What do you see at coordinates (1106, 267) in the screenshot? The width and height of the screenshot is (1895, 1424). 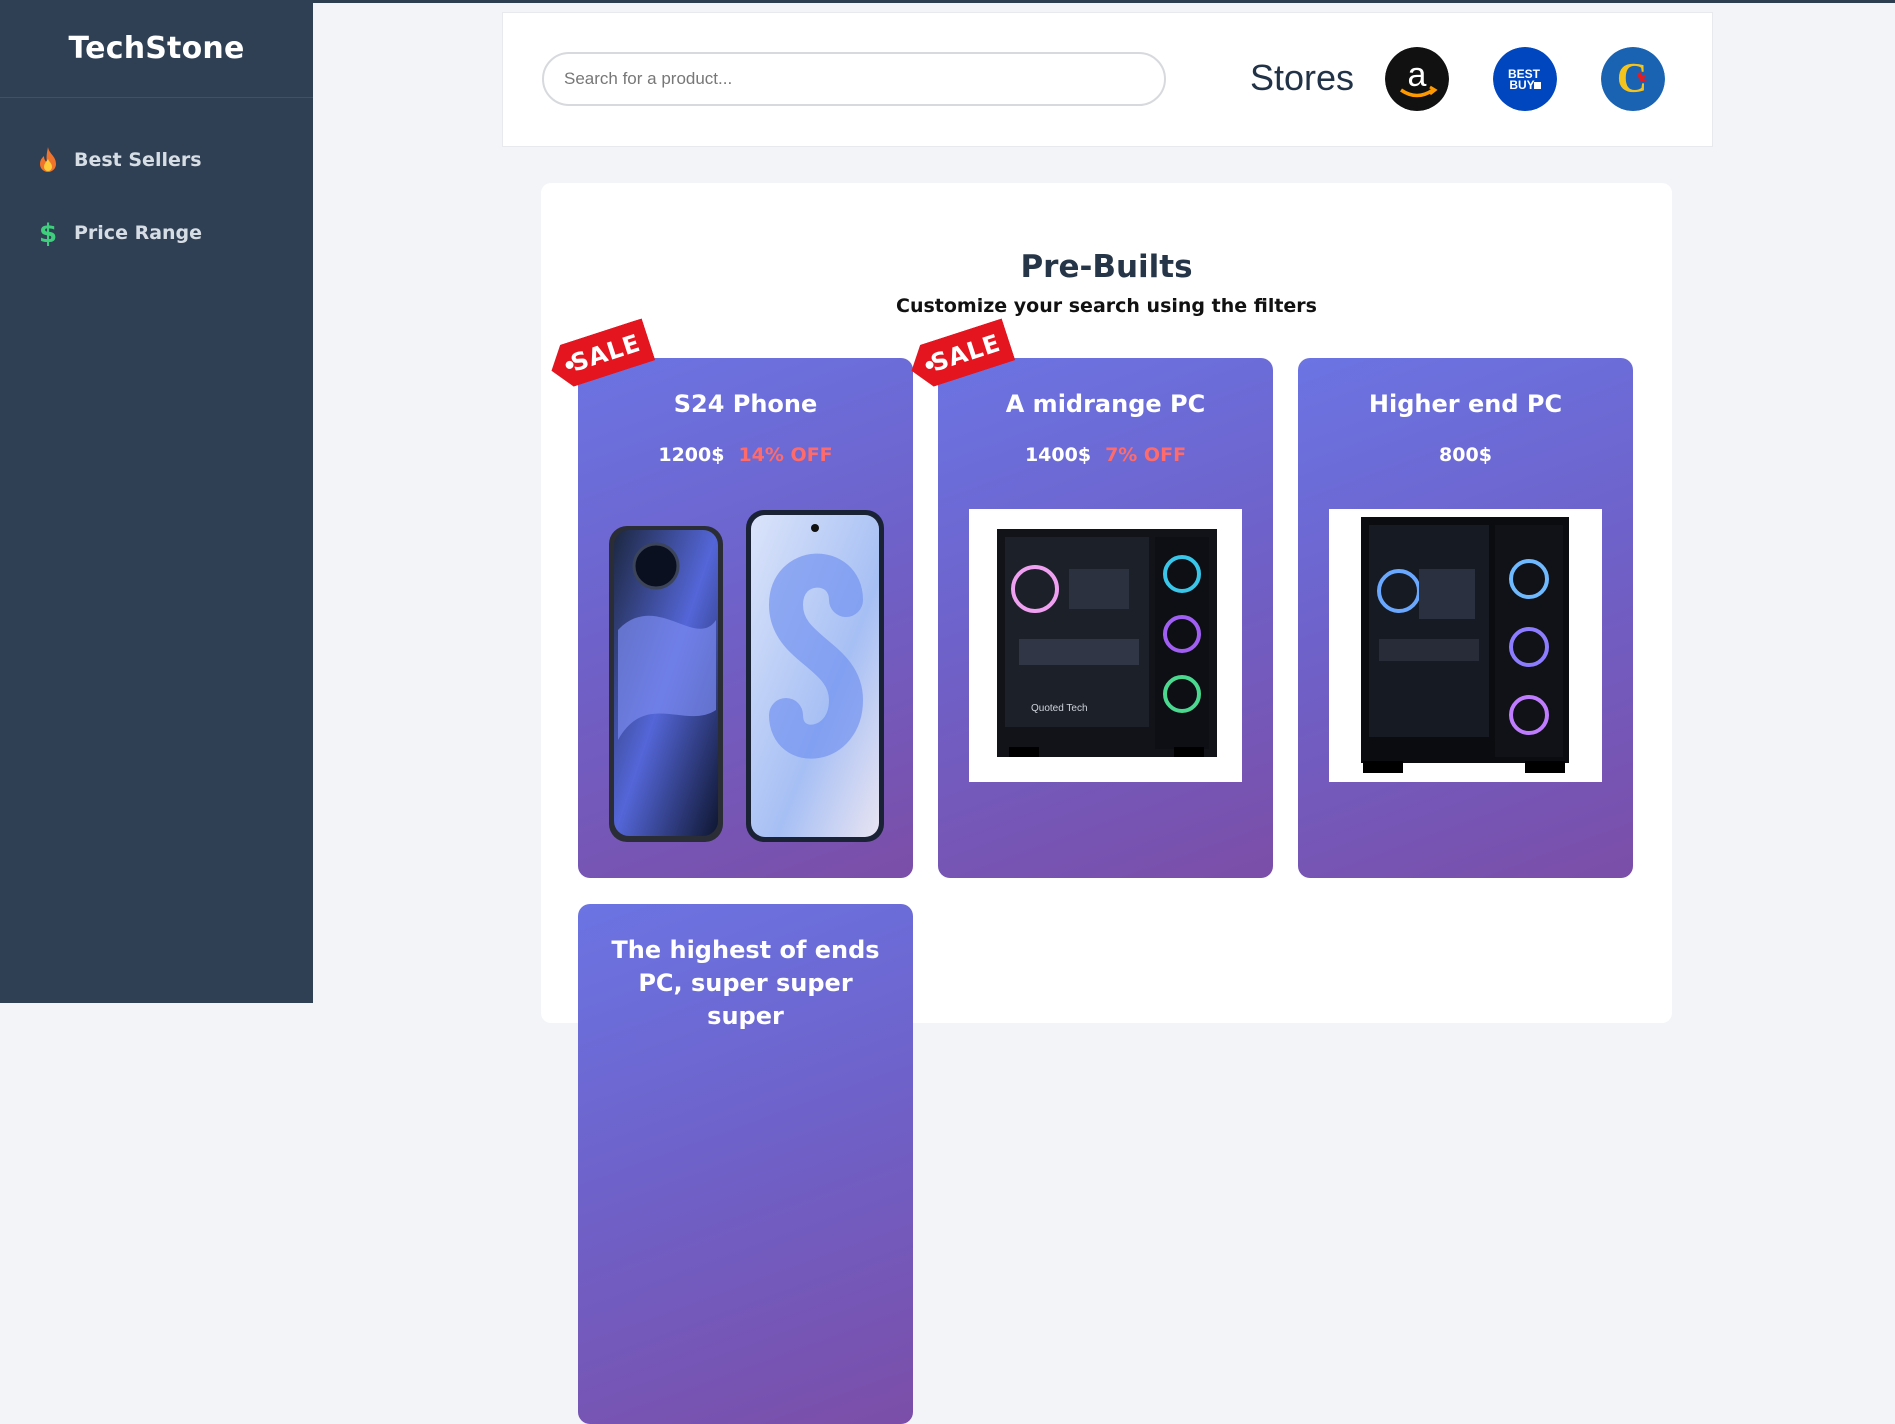 I see `page-title: Pre-Builts` at bounding box center [1106, 267].